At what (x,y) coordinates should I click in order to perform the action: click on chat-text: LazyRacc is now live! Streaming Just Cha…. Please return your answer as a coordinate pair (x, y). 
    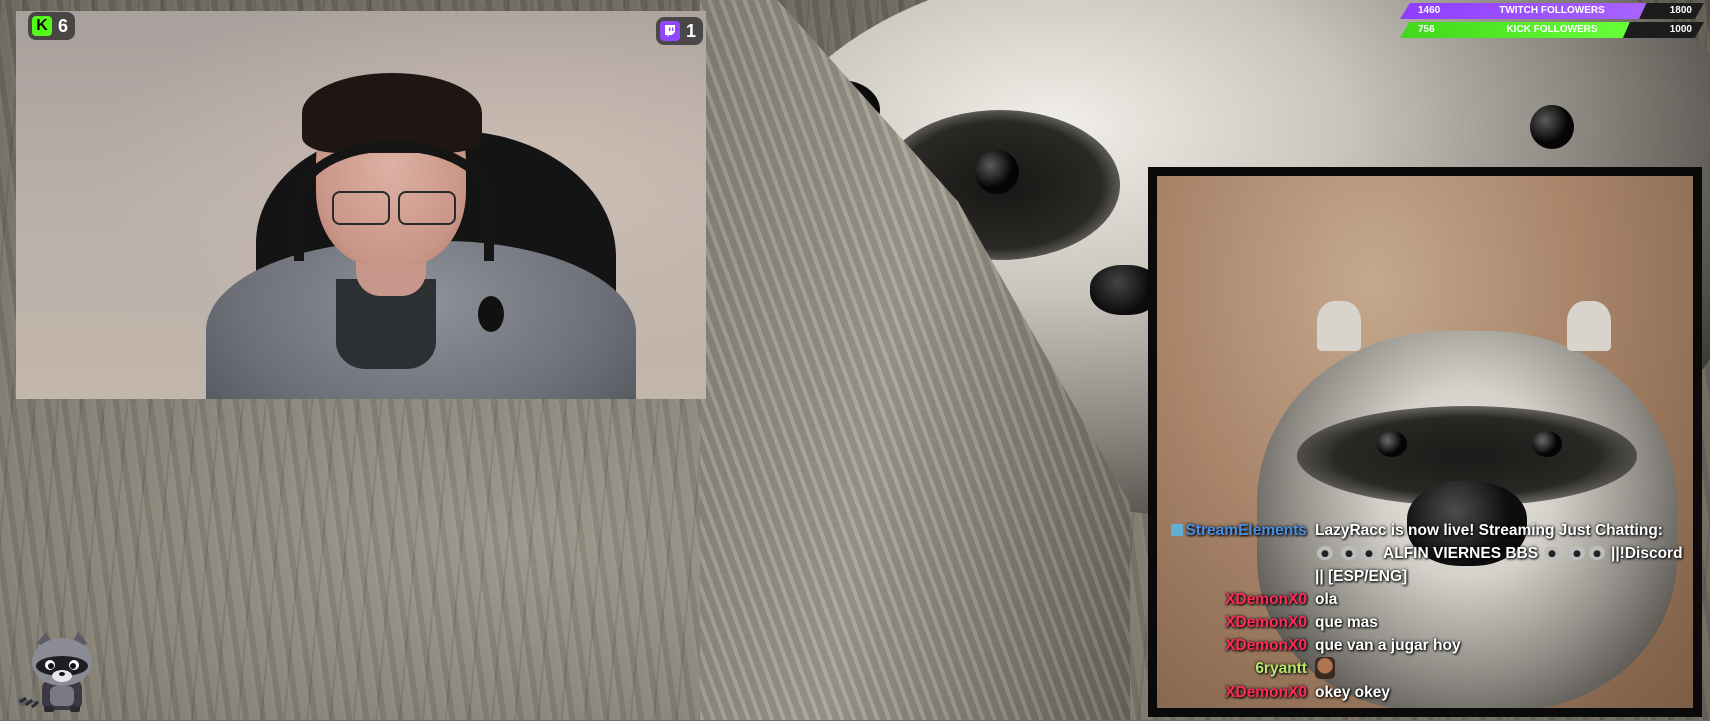
    Looking at the image, I should click on (1499, 553).